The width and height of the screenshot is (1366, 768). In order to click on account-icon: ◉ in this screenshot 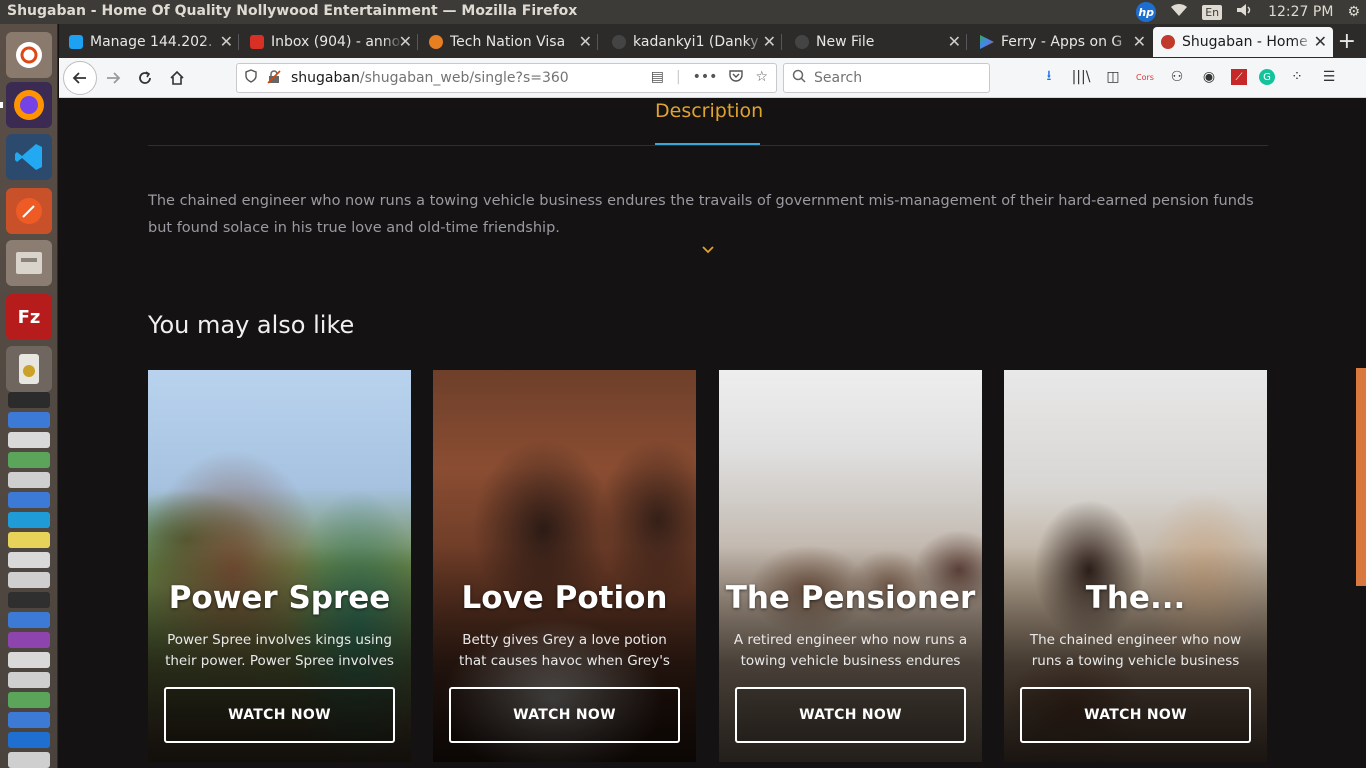, I will do `click(1209, 77)`.